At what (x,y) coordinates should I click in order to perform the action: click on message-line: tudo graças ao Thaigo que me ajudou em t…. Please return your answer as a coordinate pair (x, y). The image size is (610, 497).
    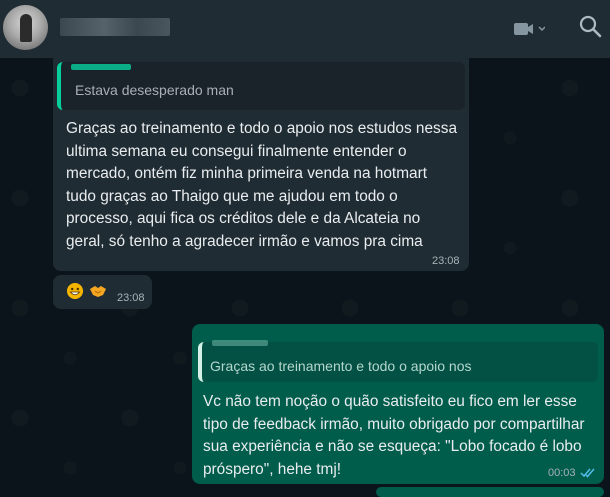
    Looking at the image, I should click on (232, 196).